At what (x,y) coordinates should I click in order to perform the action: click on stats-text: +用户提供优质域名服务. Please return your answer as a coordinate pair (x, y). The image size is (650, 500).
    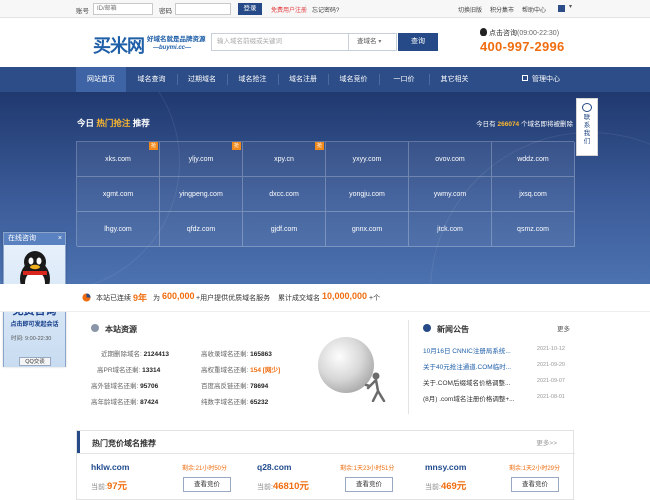
    Looking at the image, I should click on (233, 298).